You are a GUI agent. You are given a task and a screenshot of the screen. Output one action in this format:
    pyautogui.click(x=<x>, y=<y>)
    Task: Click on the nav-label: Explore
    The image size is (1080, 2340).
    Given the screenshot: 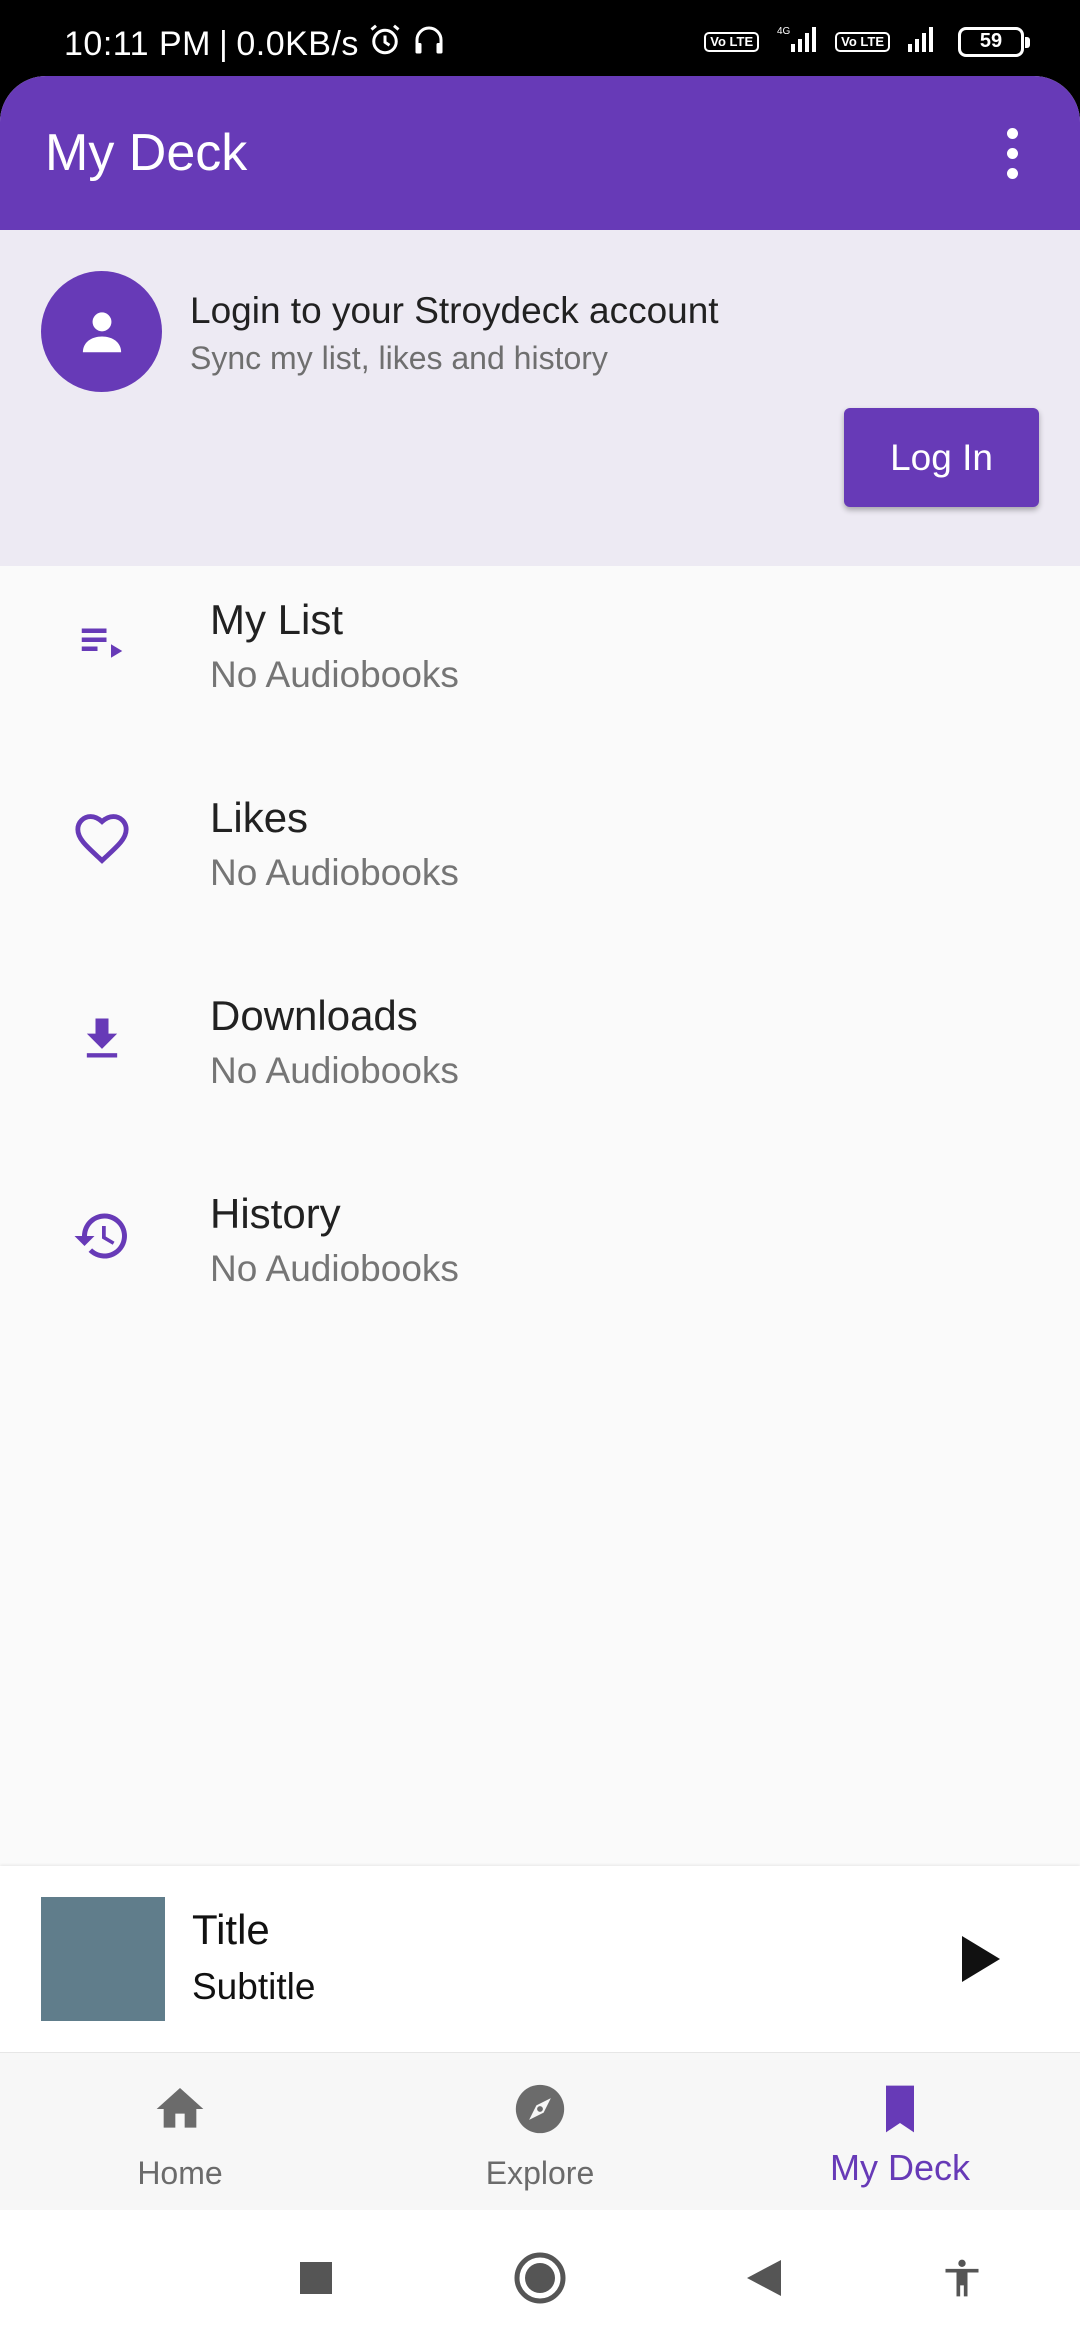 What is the action you would take?
    pyautogui.click(x=540, y=2173)
    